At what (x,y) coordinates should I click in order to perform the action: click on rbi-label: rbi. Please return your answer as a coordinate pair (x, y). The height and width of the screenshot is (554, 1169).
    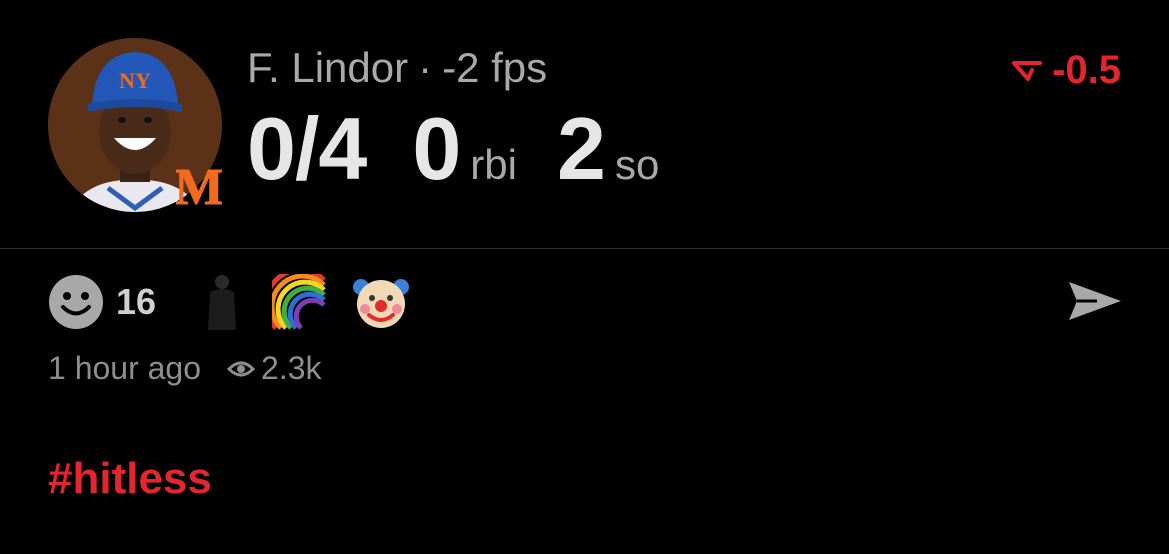
    Looking at the image, I should click on (493, 164).